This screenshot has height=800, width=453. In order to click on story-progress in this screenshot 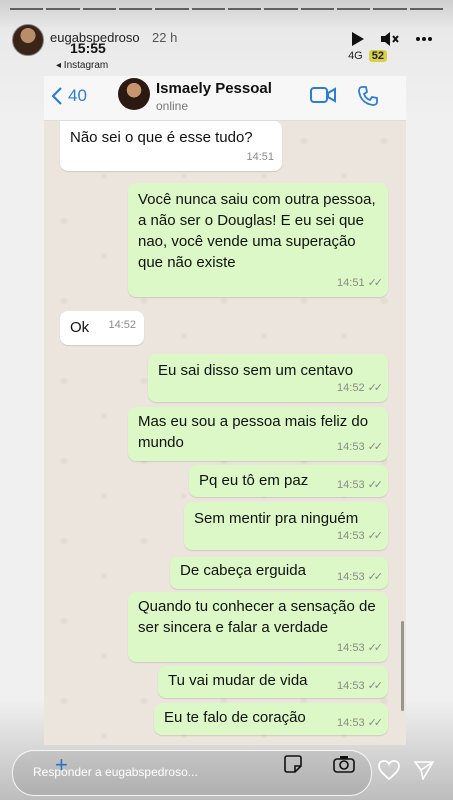, I will do `click(226, 9)`.